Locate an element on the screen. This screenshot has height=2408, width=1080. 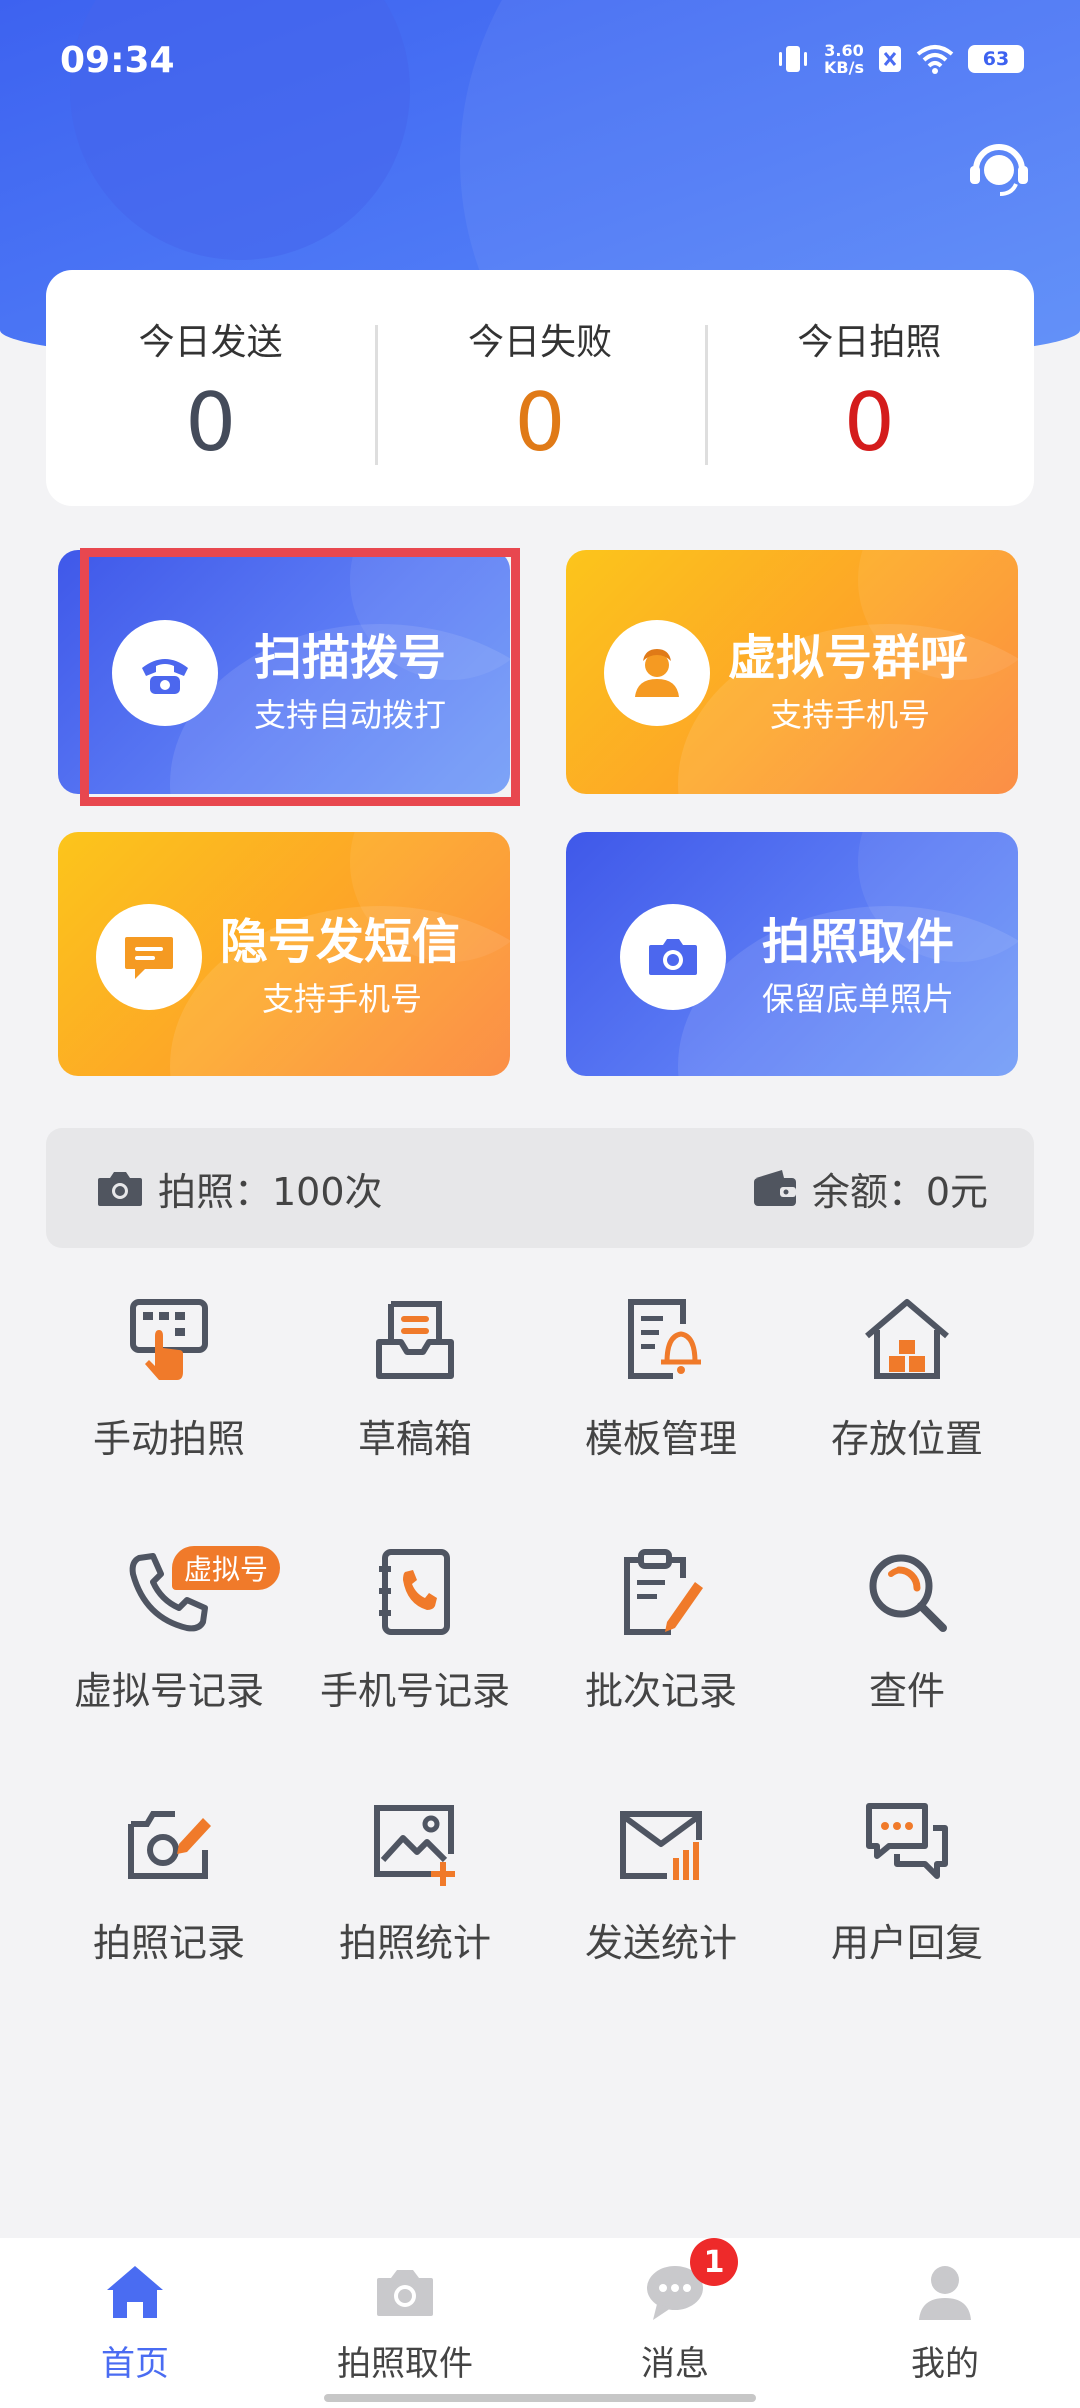
grid-item-photo-stats: 拍照统计 is located at coordinates (415, 1900).